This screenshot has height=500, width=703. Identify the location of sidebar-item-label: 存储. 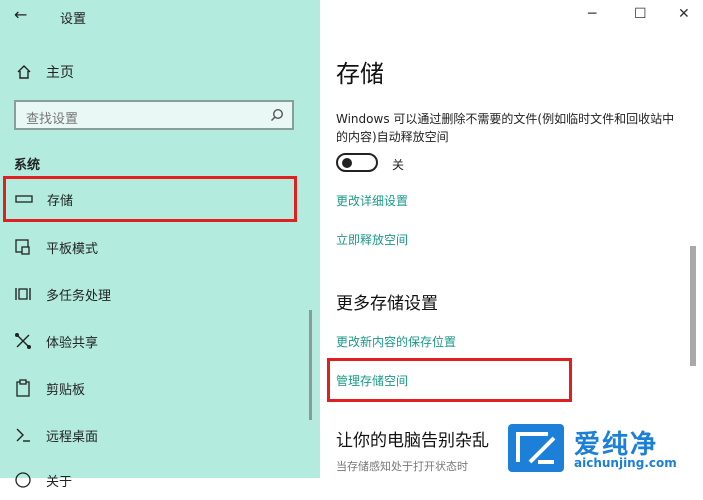
(60, 201).